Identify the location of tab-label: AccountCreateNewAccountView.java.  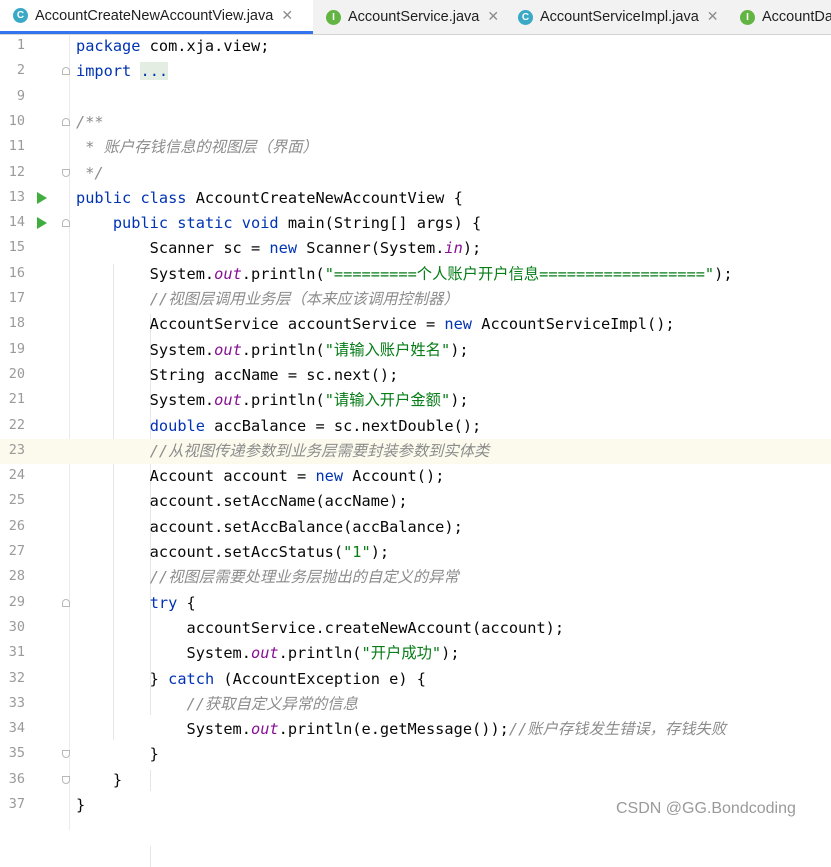
(154, 15).